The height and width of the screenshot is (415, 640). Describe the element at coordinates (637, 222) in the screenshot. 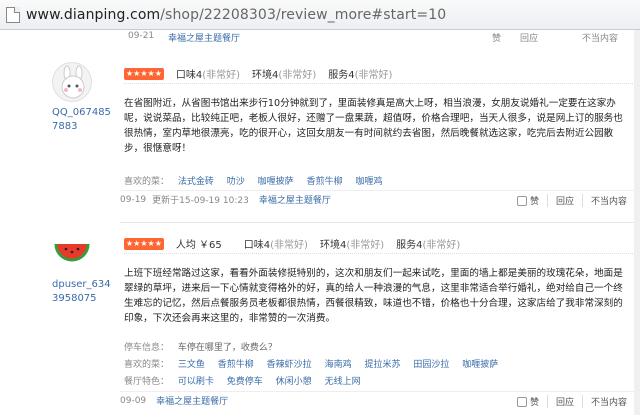

I see `scrollbar` at that location.